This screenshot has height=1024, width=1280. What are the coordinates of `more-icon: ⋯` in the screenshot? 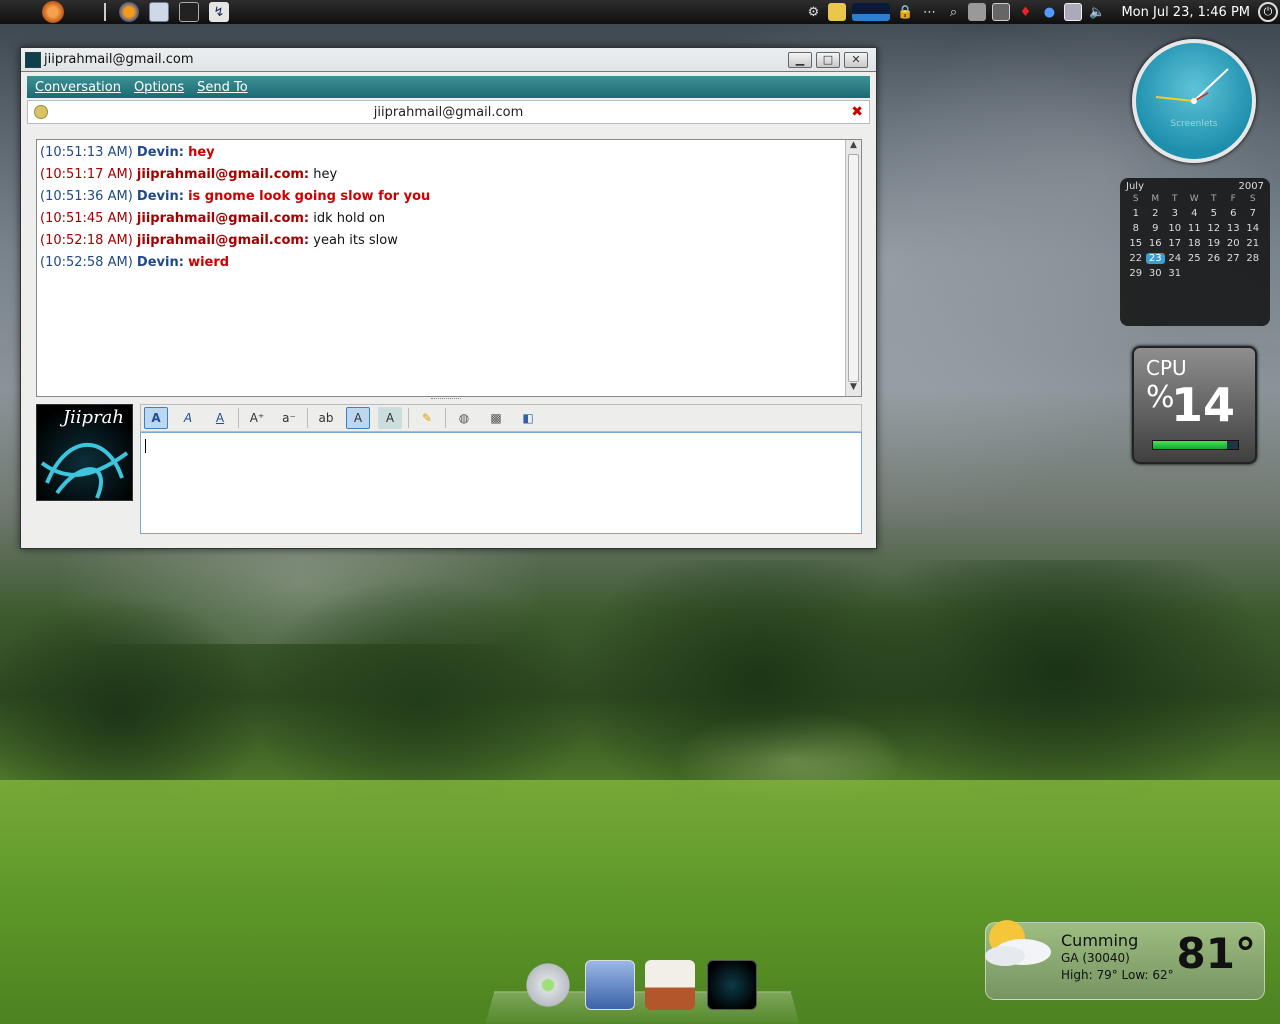 It's located at (929, 12).